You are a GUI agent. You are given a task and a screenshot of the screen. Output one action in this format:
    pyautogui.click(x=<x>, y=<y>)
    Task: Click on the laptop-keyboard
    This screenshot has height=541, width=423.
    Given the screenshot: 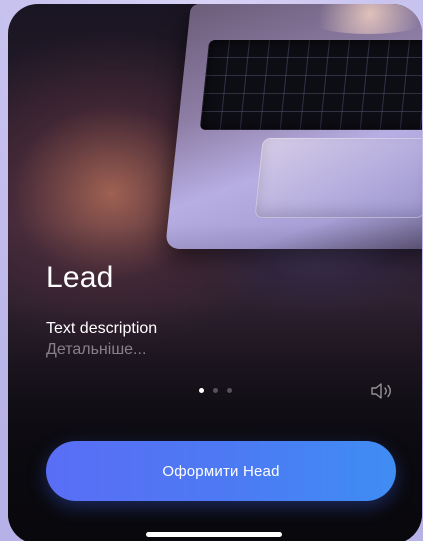 What is the action you would take?
    pyautogui.click(x=310, y=85)
    